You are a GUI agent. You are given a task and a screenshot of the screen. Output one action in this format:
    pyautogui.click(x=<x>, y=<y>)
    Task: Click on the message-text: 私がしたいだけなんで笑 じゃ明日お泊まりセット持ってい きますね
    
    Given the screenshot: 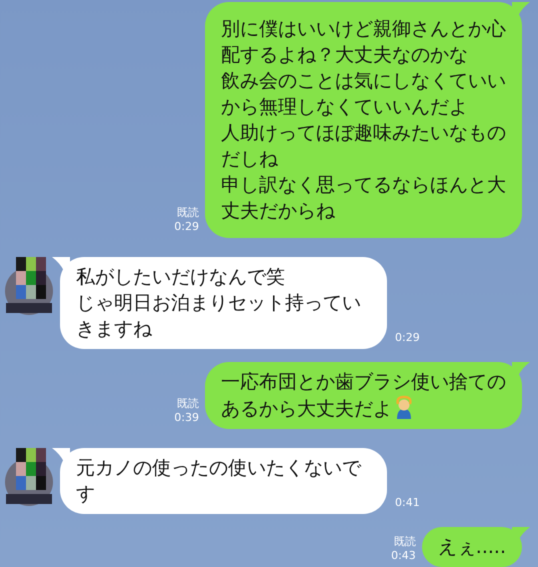 What is the action you would take?
    pyautogui.click(x=218, y=303)
    